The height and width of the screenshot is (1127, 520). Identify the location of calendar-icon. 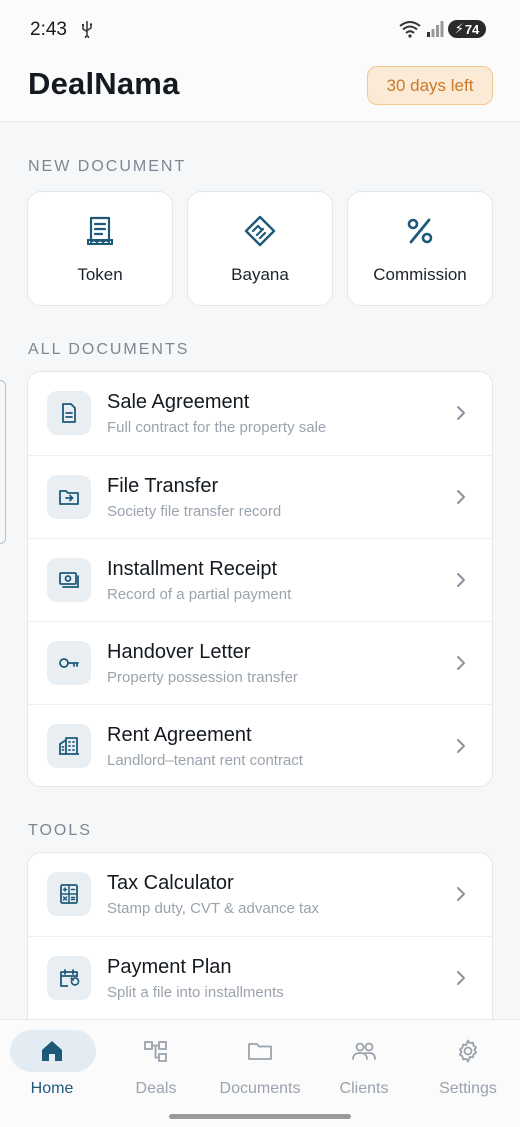
(70, 978).